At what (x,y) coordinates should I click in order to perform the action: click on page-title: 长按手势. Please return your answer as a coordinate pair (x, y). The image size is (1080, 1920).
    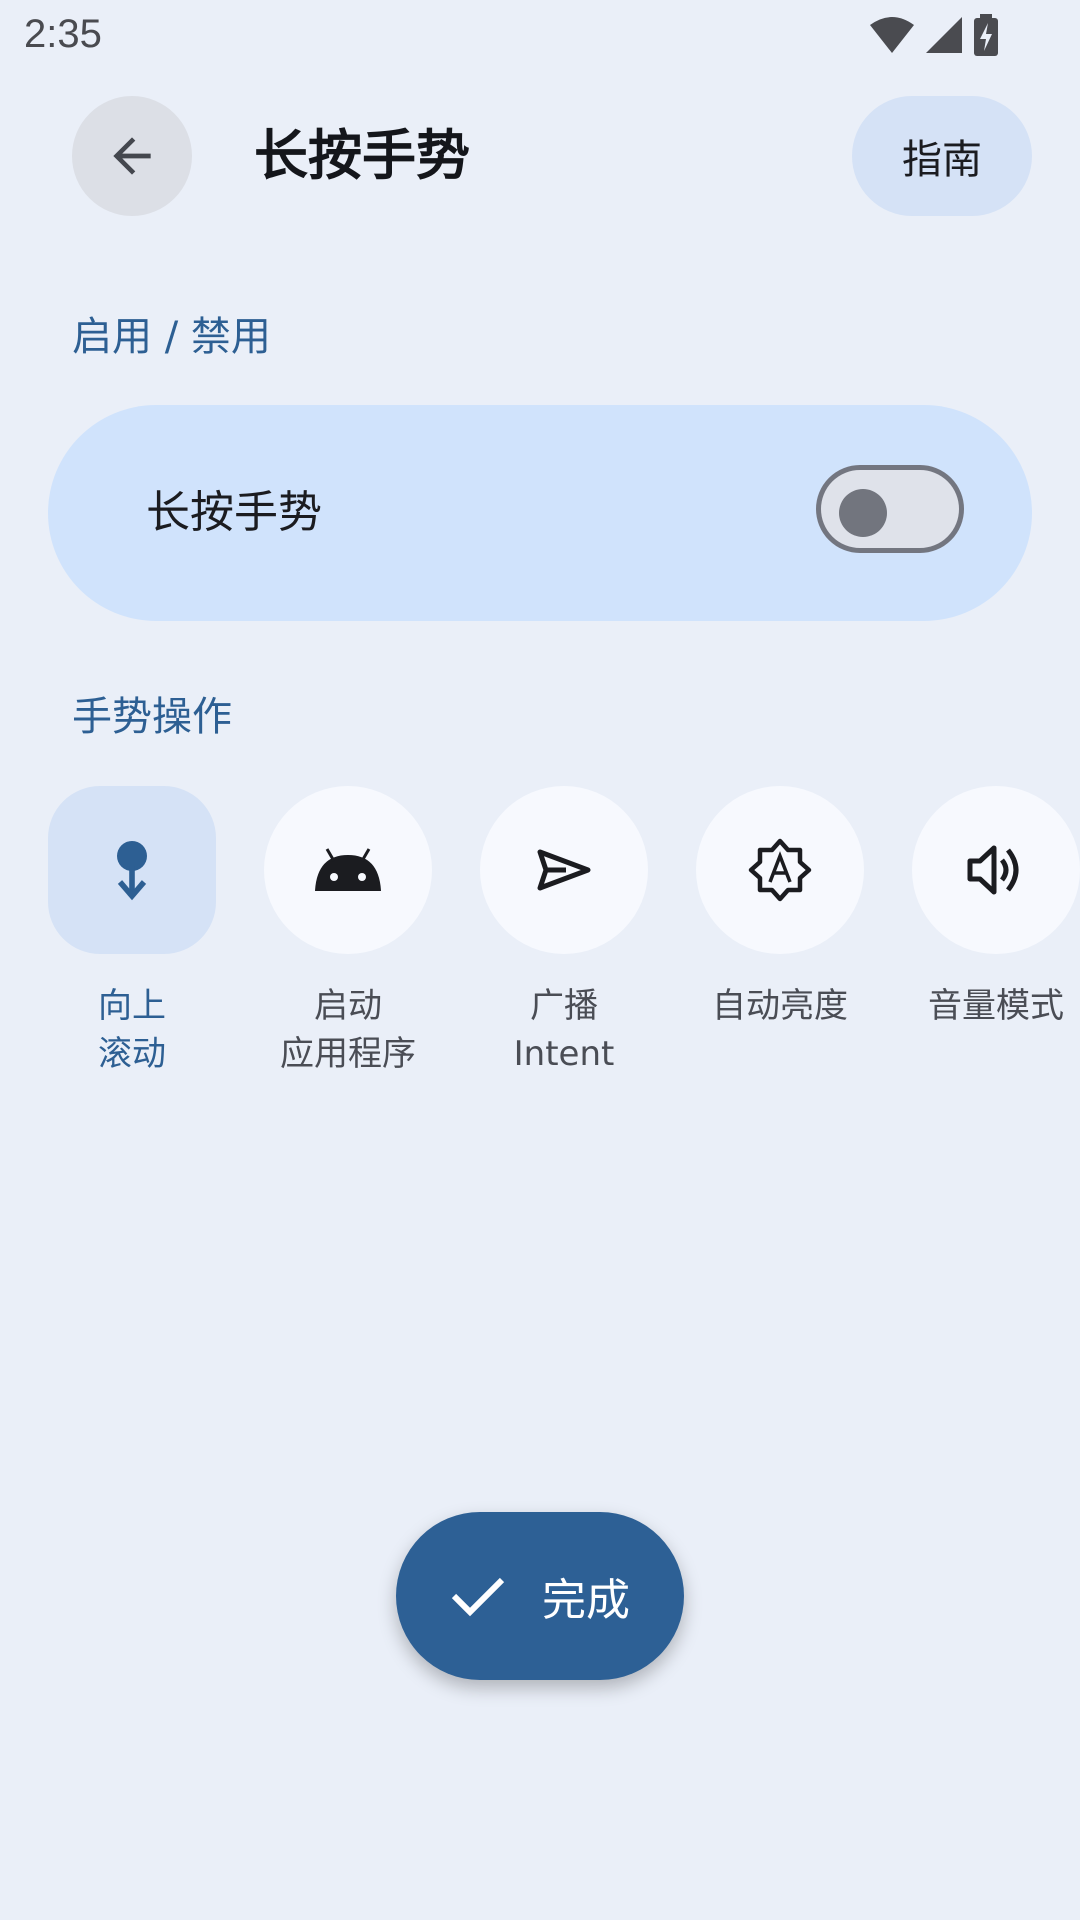
    Looking at the image, I should click on (362, 155).